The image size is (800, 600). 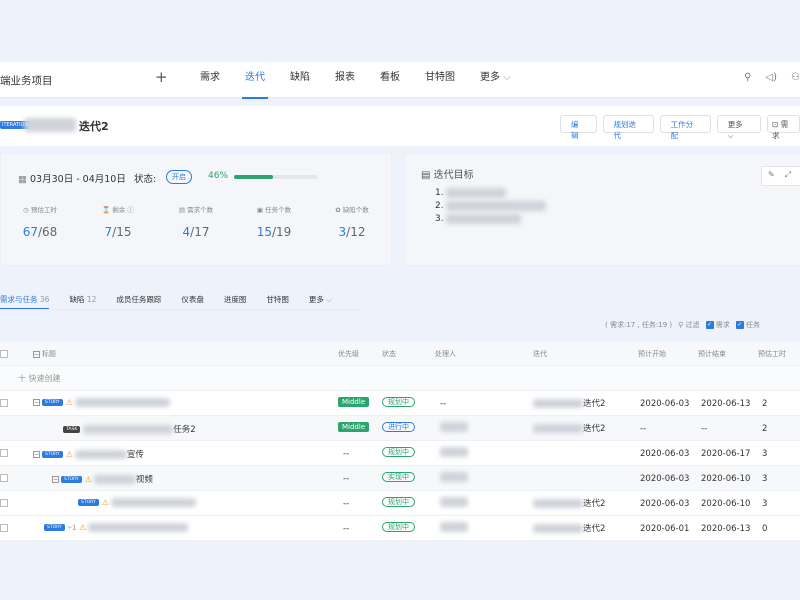 I want to click on end-date: 2020-06-17, so click(x=725, y=454).